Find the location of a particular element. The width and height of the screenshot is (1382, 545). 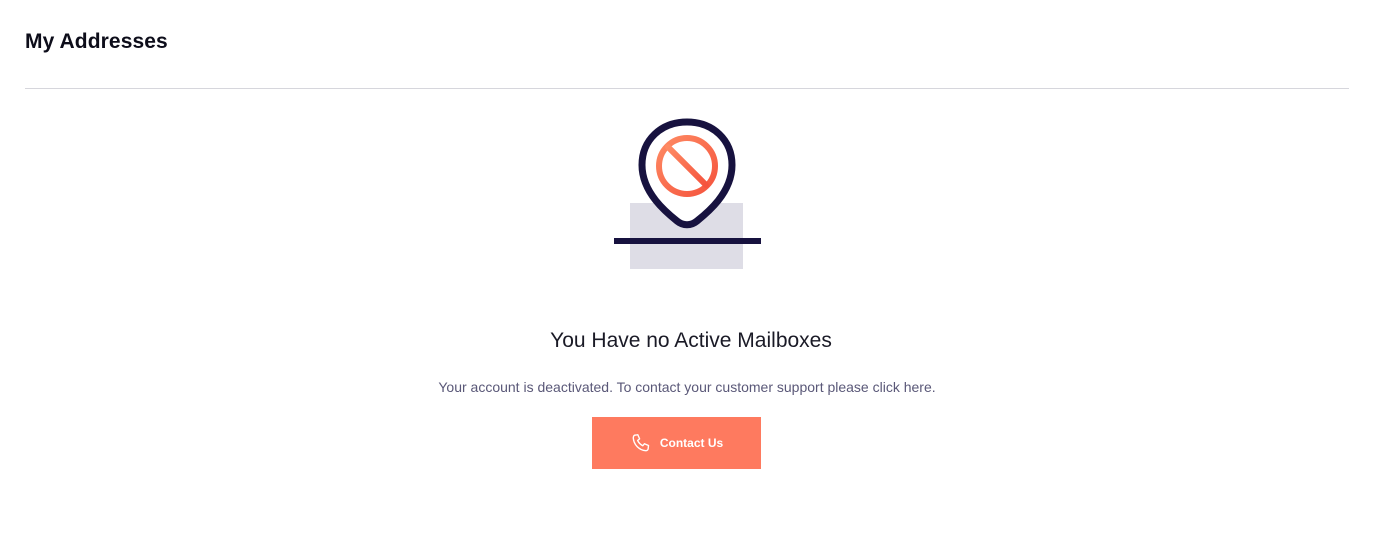

phone-icon is located at coordinates (641, 443).